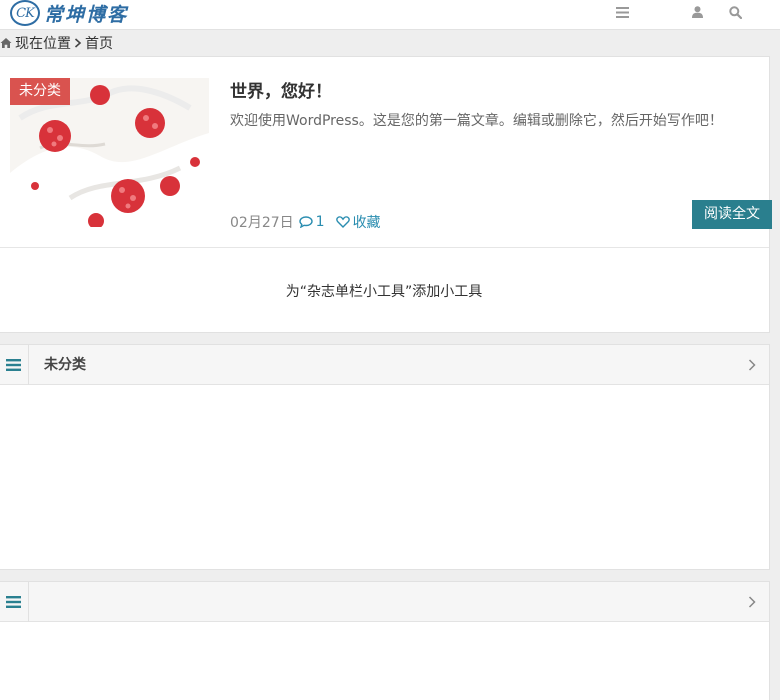 This screenshot has height=700, width=780. I want to click on comment-count: 1, so click(320, 222).